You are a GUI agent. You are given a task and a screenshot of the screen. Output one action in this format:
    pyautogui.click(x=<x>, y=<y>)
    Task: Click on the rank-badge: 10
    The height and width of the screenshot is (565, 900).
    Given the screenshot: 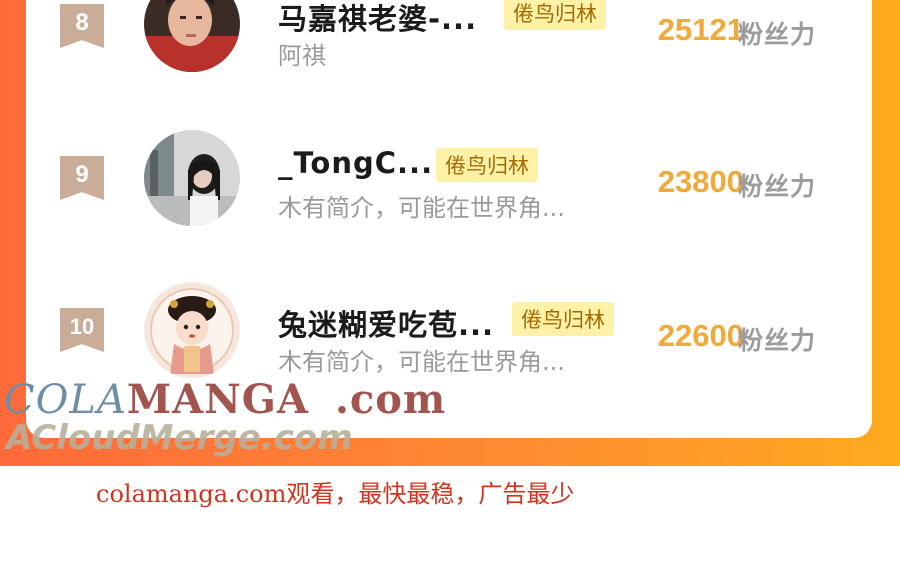 What is the action you would take?
    pyautogui.click(x=82, y=330)
    